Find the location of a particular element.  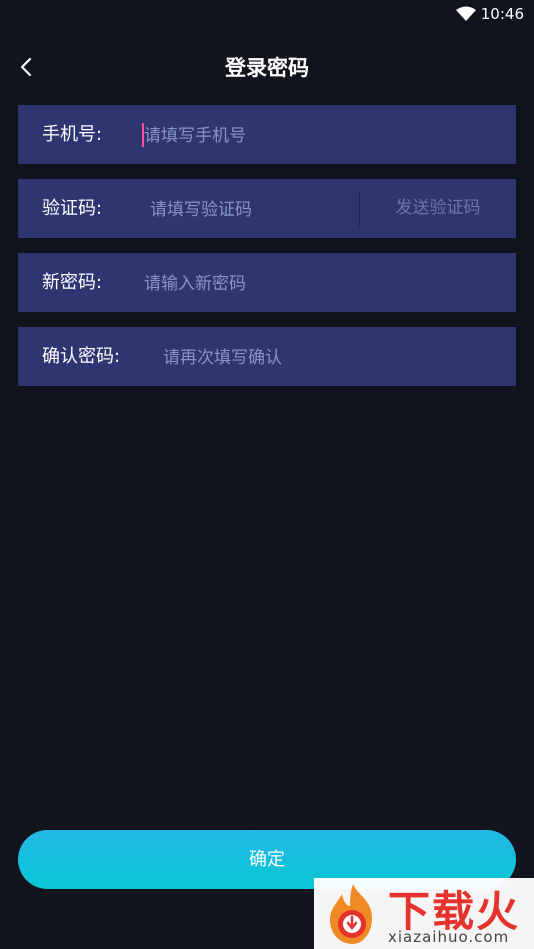

confirm-password-row: 确认密码: is located at coordinates (267, 356).